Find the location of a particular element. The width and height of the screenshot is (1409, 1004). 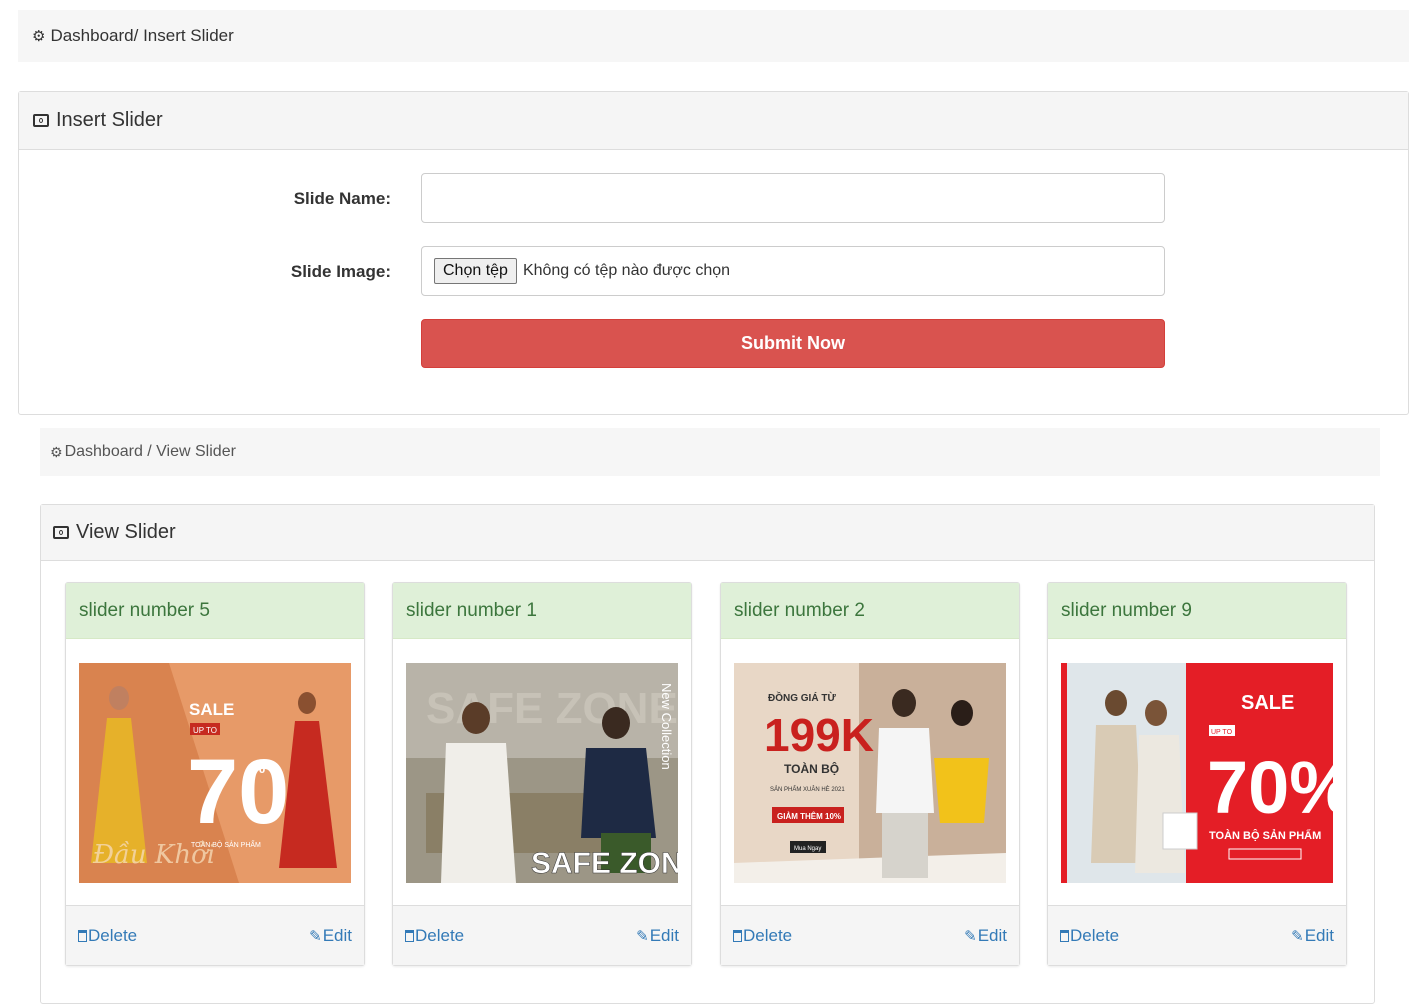

slide-name-input is located at coordinates (793, 198).